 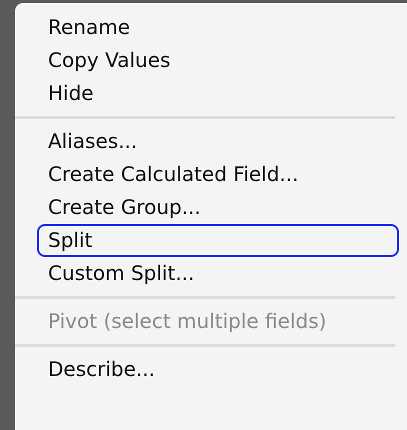 What do you see at coordinates (218, 60) in the screenshot?
I see `menu-item: Copy Values` at bounding box center [218, 60].